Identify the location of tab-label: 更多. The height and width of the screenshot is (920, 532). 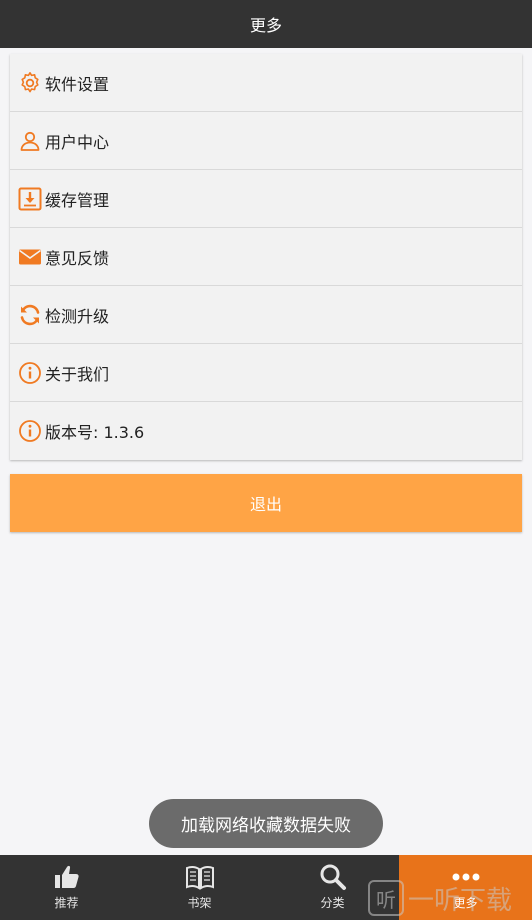
(465, 903).